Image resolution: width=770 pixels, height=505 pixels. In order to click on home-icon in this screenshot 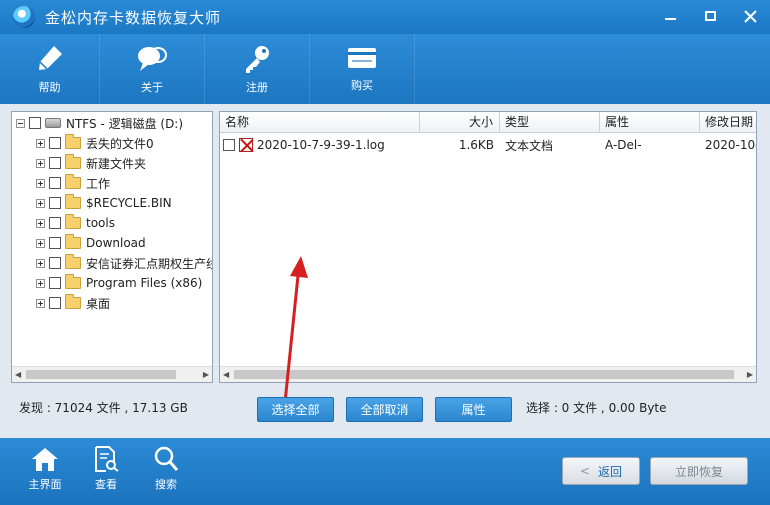, I will do `click(45, 459)`.